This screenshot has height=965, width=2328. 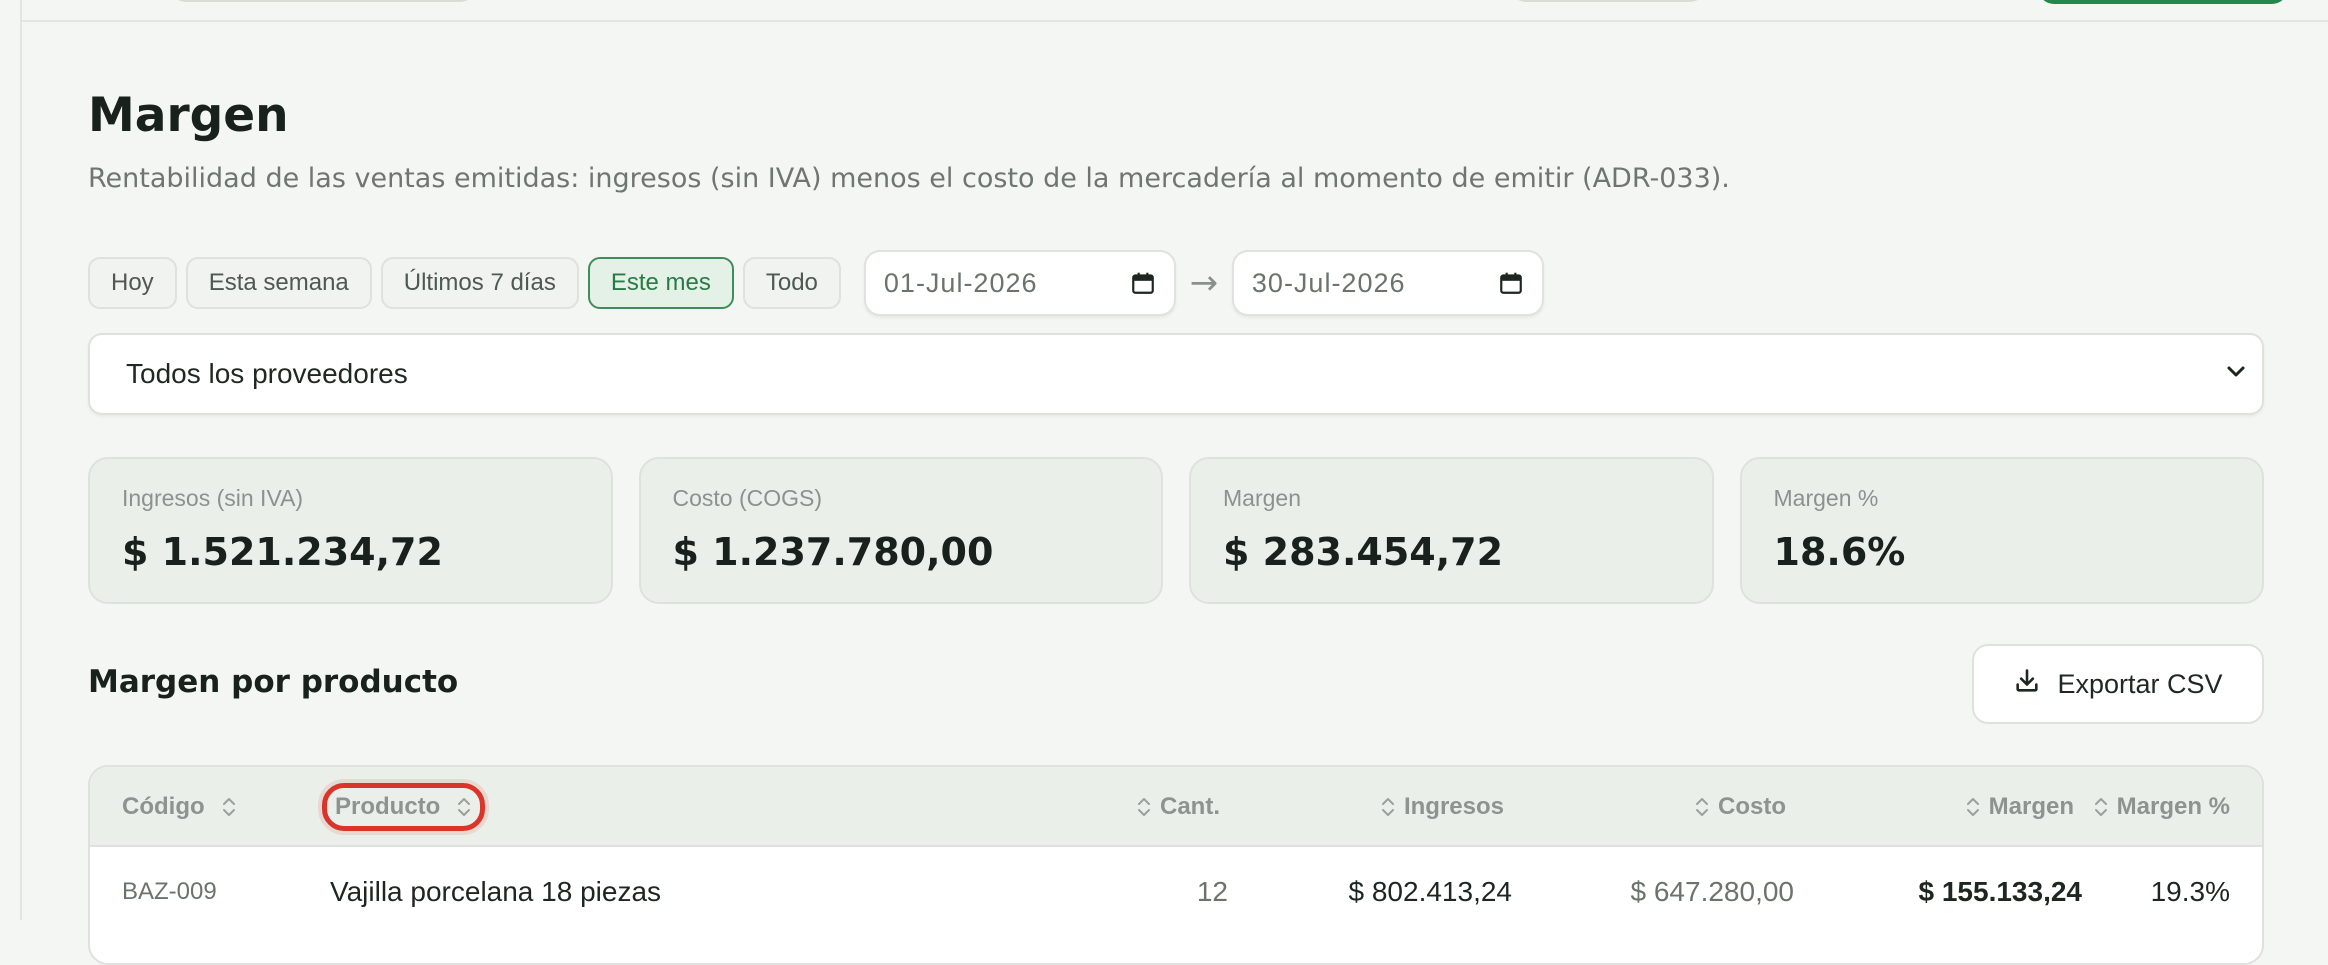 I want to click on export-csv-button: Exportar CSV, so click(x=2118, y=684).